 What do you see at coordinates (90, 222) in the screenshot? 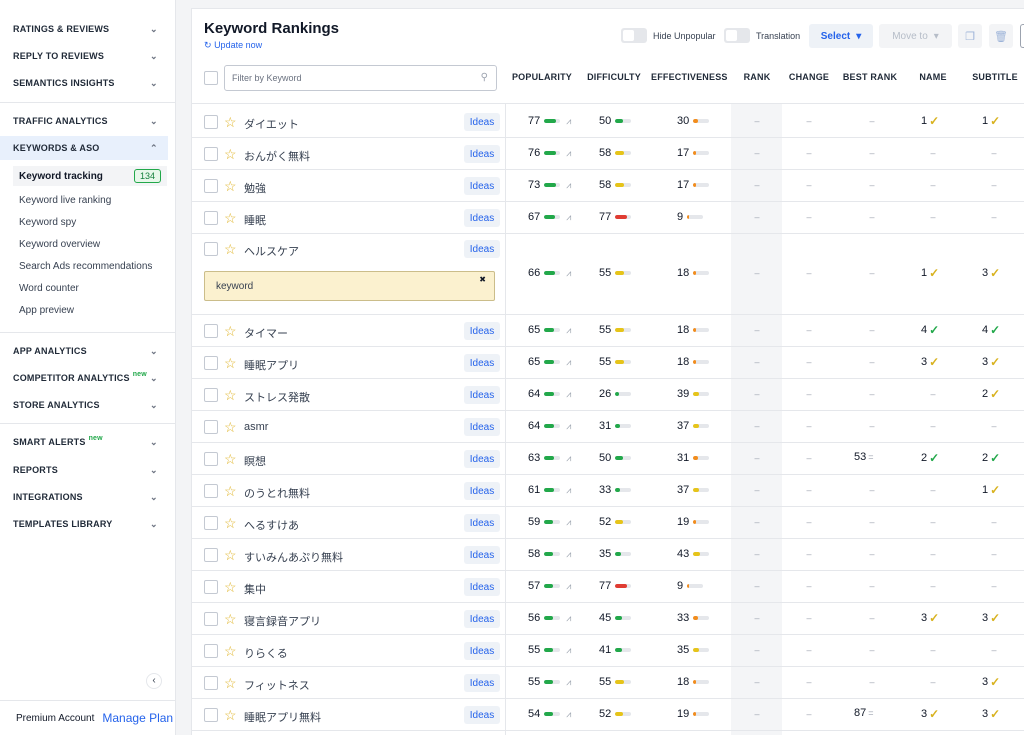
I see `sub-keyword-spy: Keyword spy` at bounding box center [90, 222].